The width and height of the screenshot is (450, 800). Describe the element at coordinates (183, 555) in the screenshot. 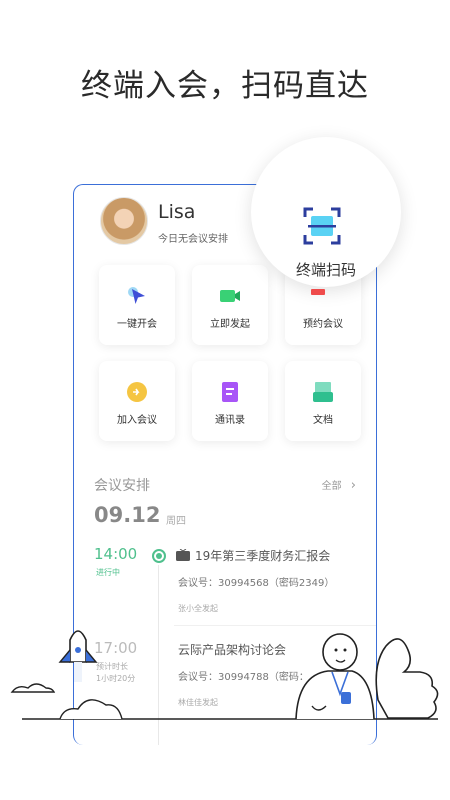

I see `live-tv-icon` at that location.